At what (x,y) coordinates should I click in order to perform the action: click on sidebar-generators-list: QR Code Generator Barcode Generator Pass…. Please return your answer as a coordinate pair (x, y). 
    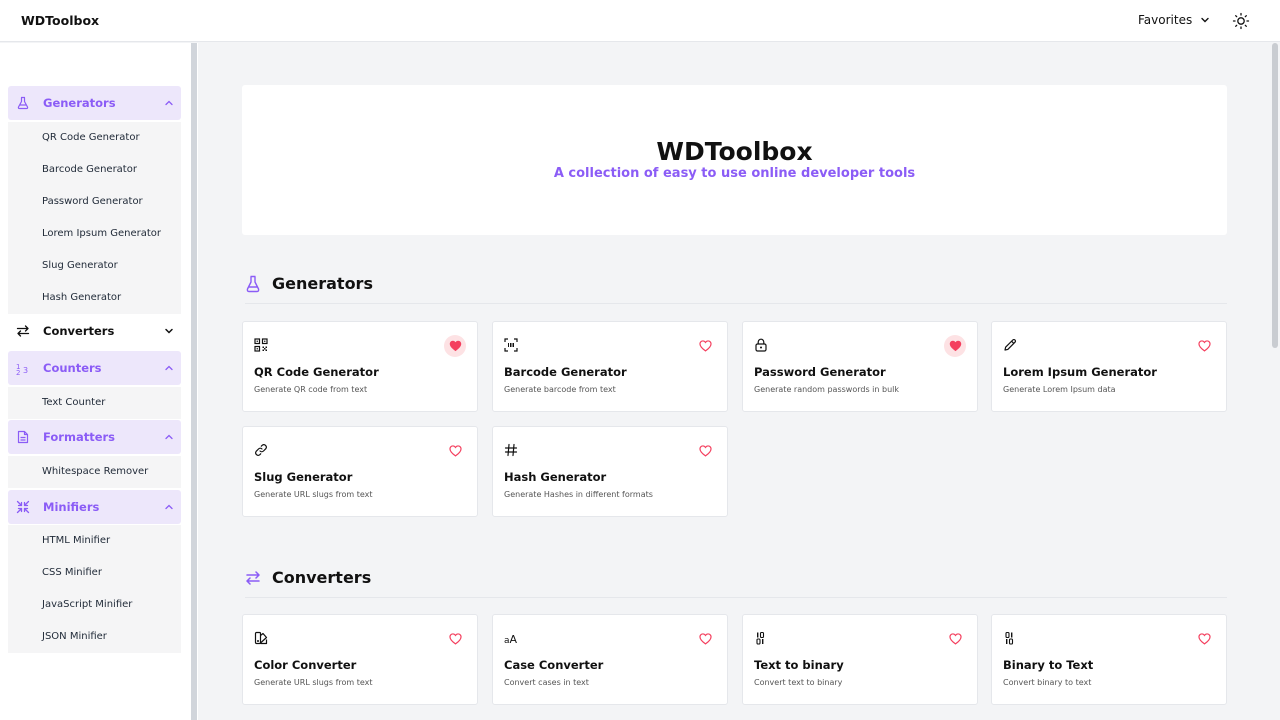
    Looking at the image, I should click on (94, 218).